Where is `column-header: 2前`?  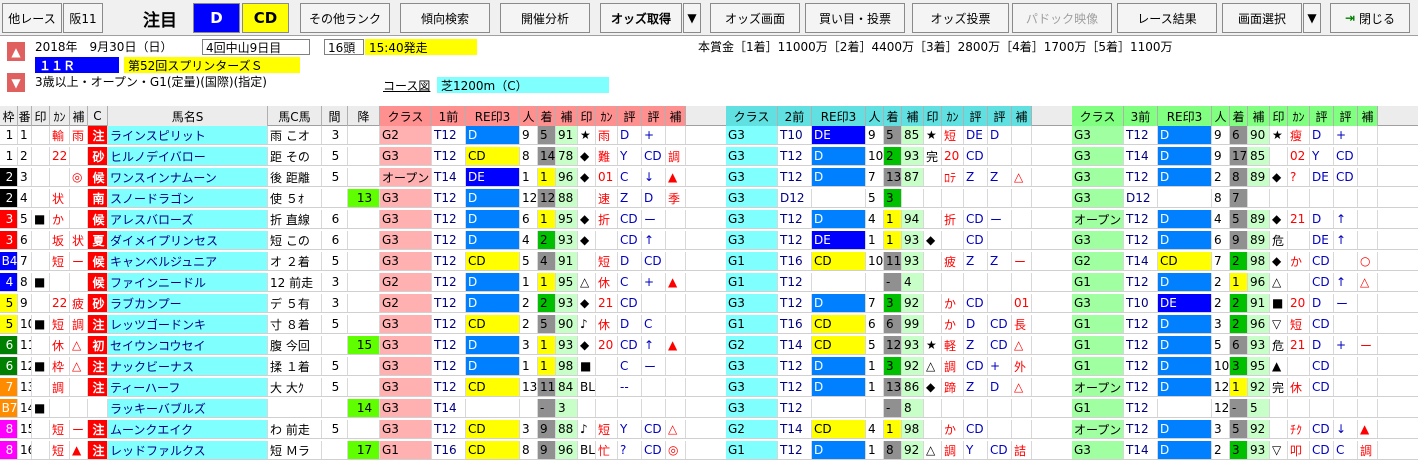
column-header: 2前 is located at coordinates (795, 116).